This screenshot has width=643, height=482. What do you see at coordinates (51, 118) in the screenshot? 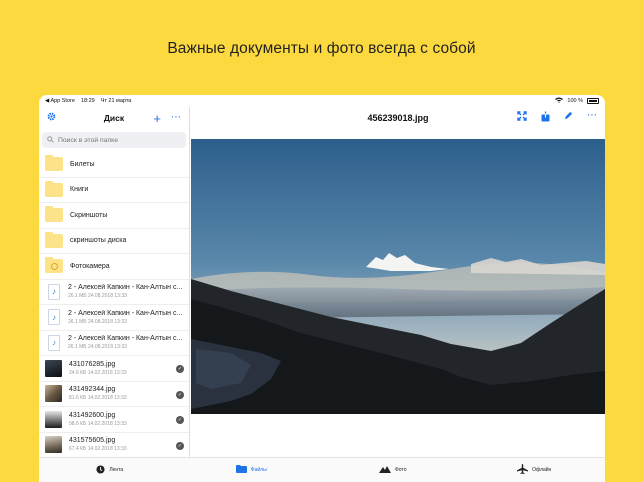
I see `settings-gear-icon` at bounding box center [51, 118].